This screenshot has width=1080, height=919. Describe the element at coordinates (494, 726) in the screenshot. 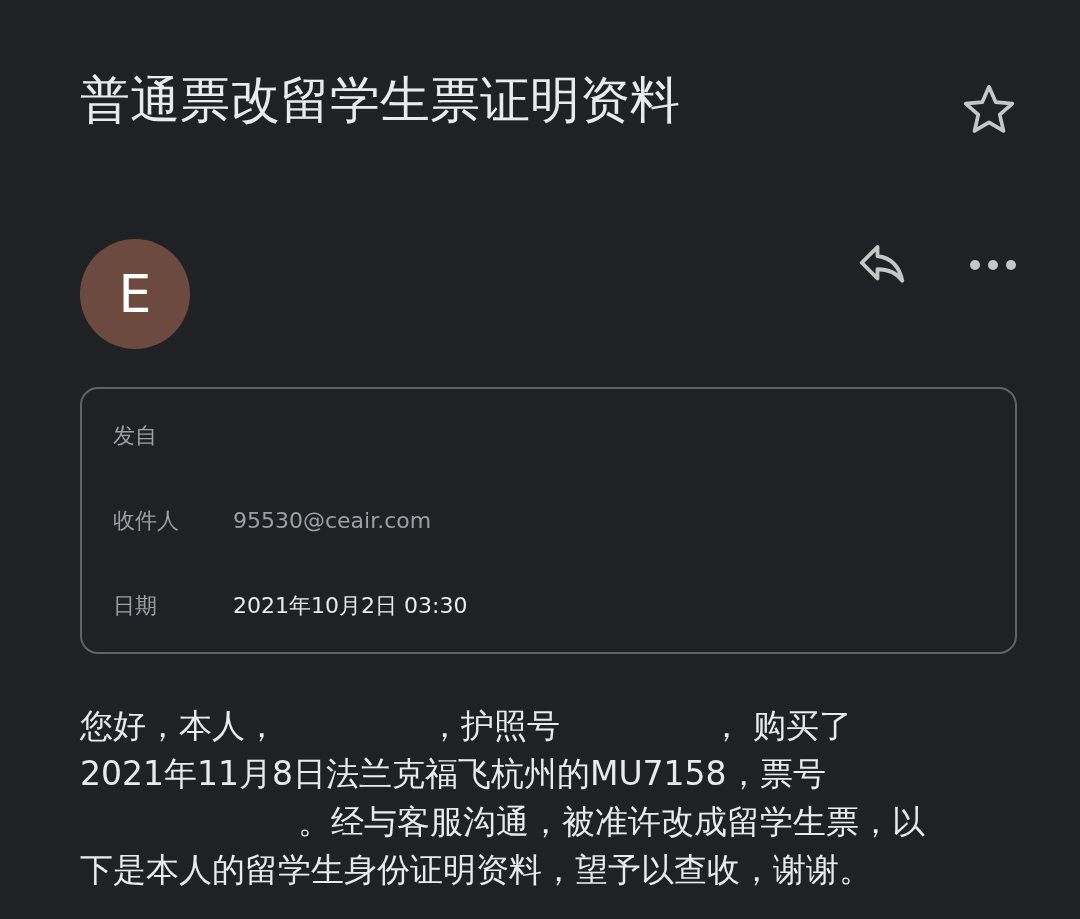

I see `body-text: ，护照号` at that location.